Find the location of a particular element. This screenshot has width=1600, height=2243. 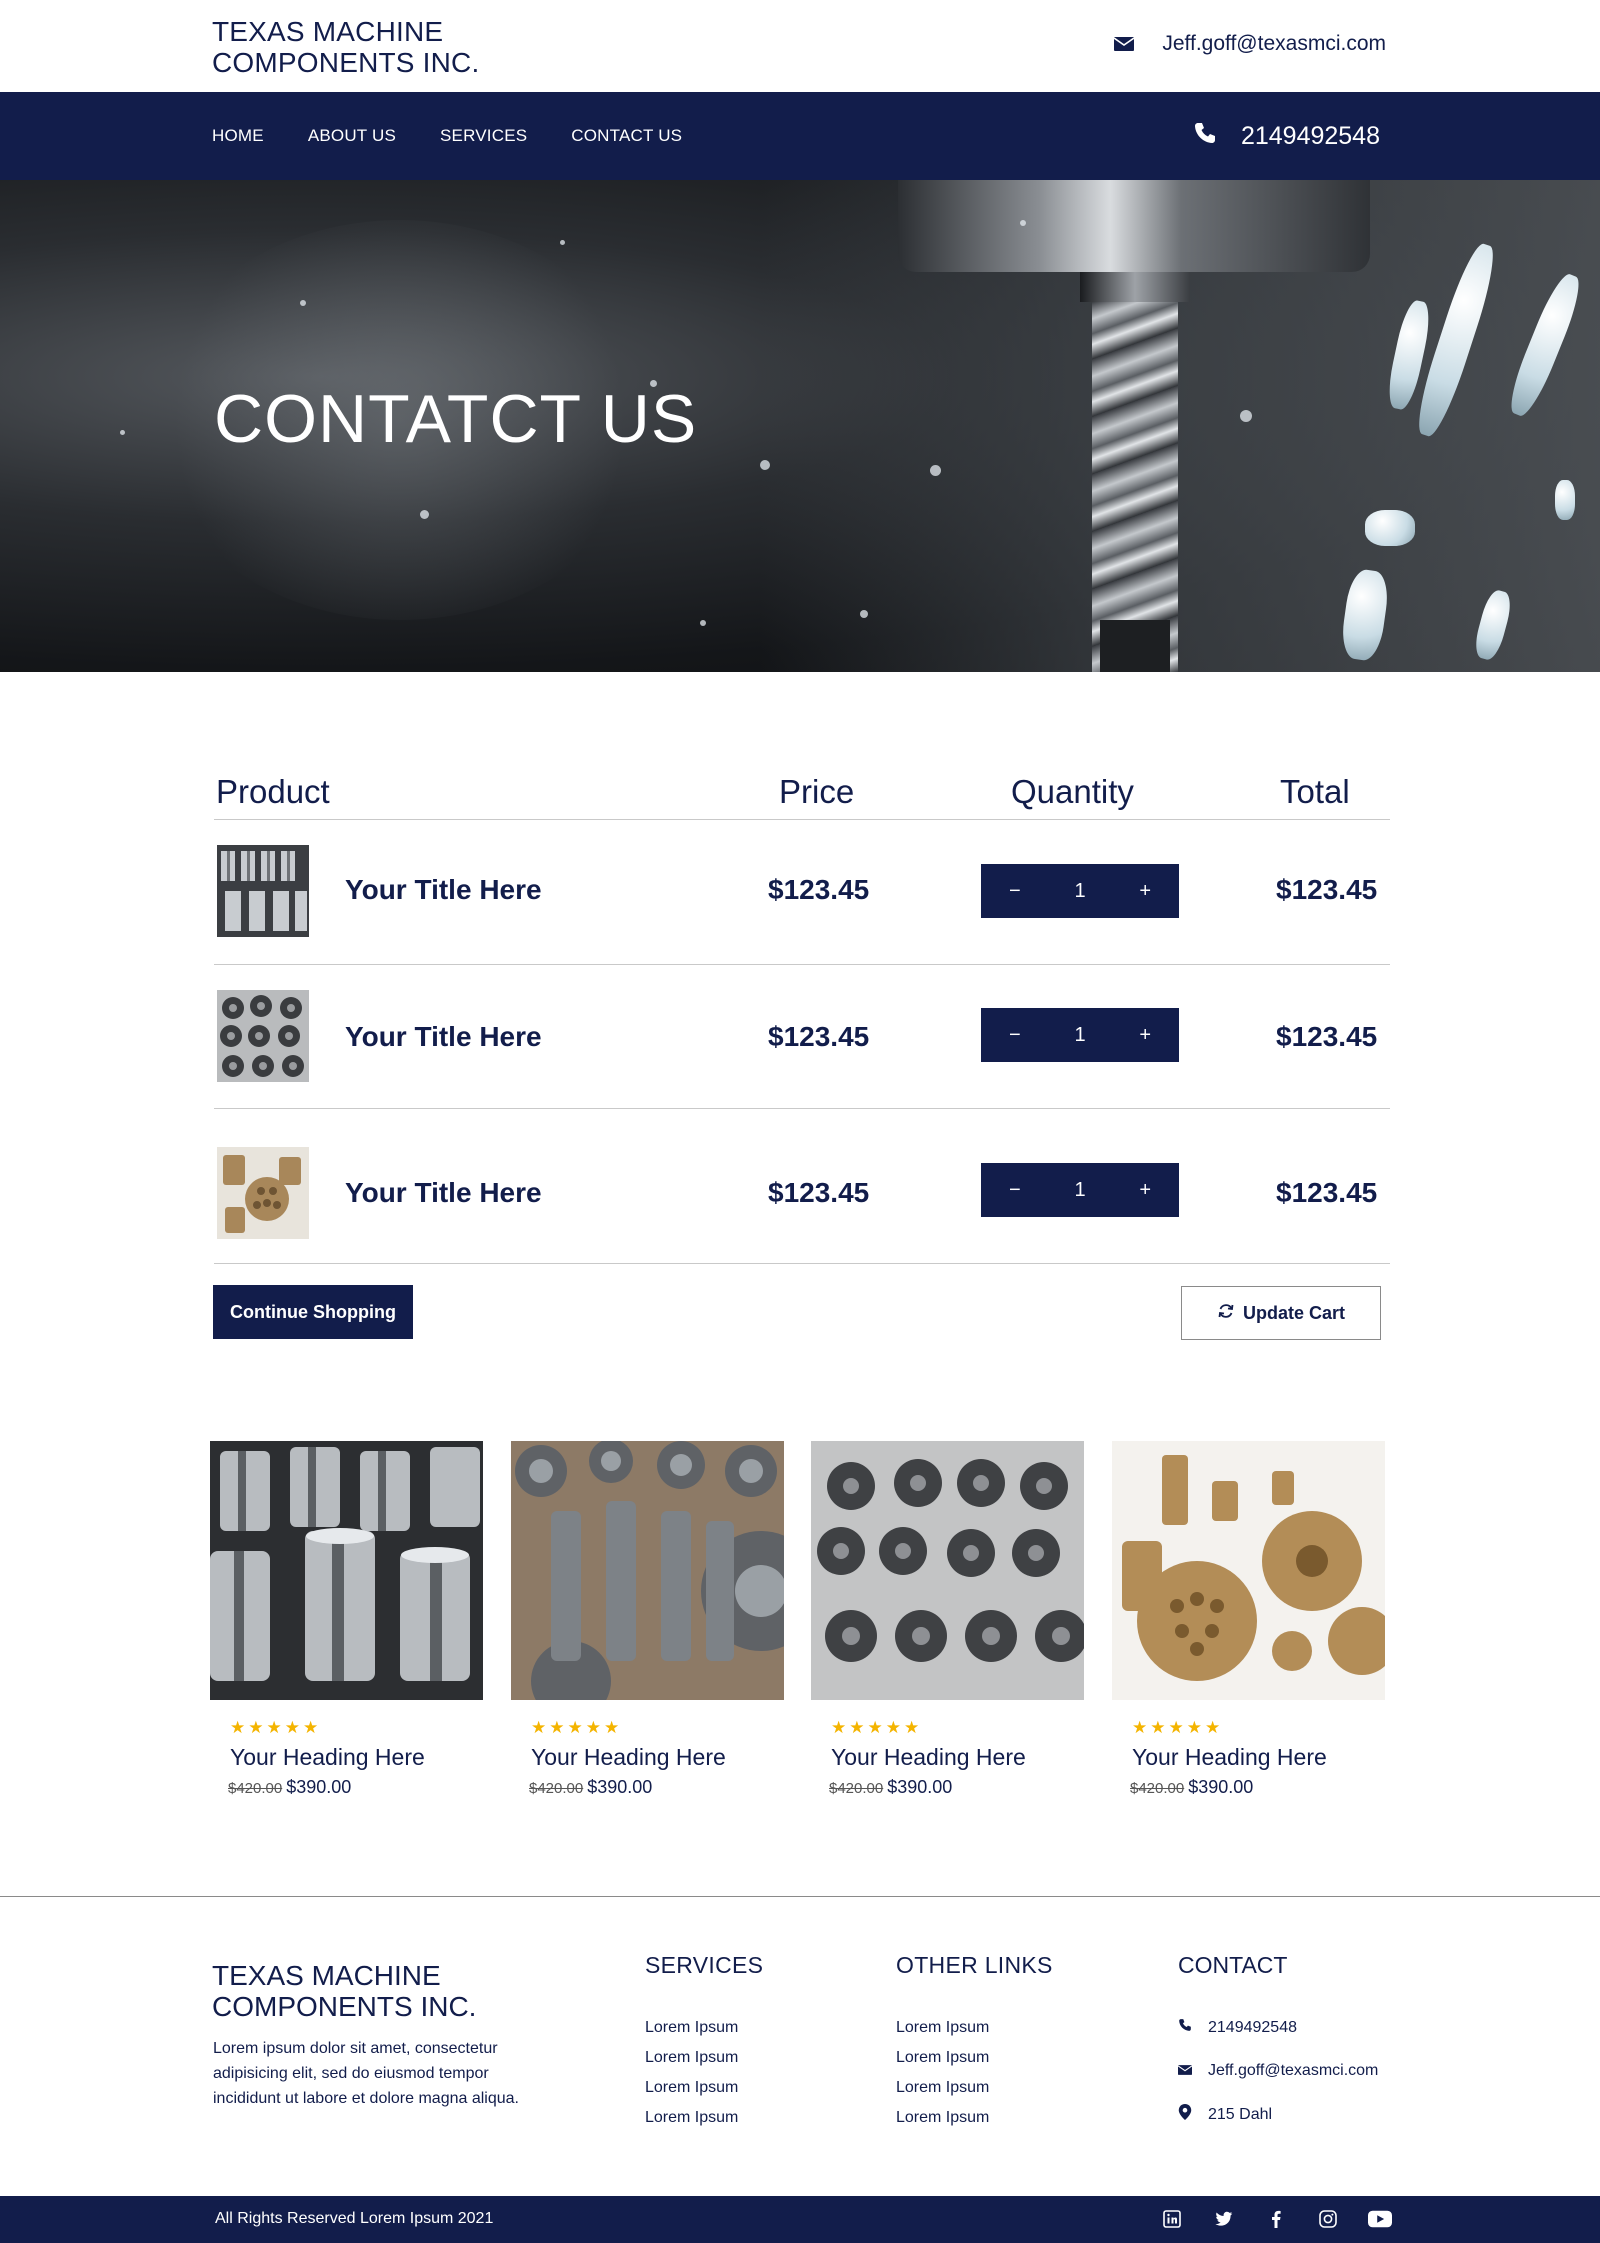

footer-brand: TEXAS MACHINE COMPONENTS INC. is located at coordinates (344, 1991).